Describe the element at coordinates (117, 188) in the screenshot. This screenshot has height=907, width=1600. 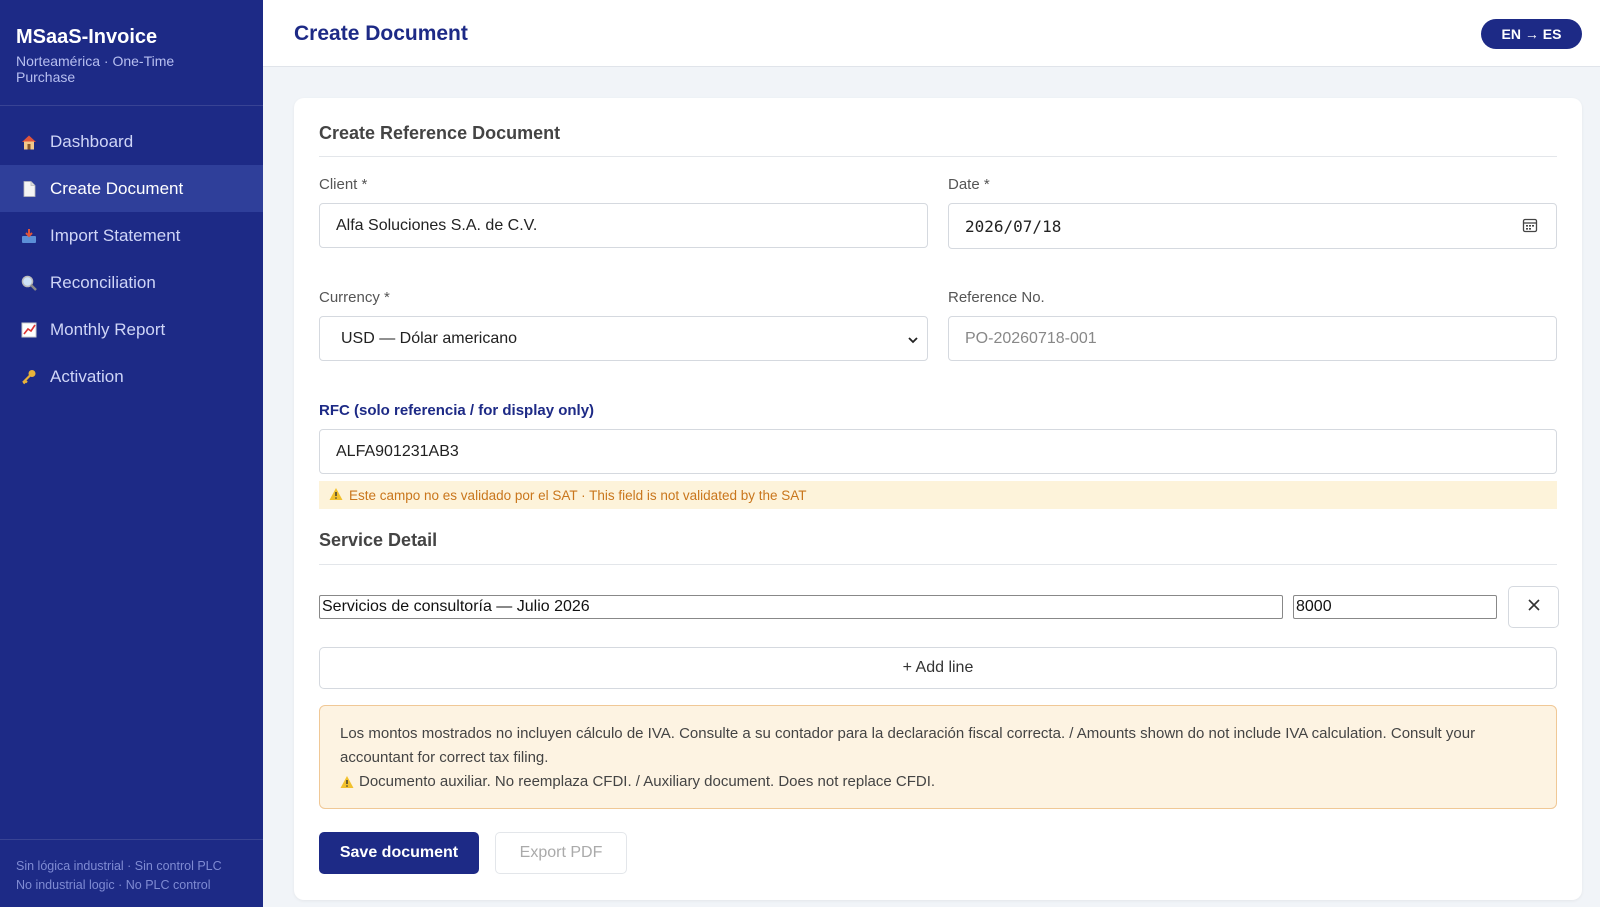
I see `sidebar-item-label: Create Document` at that location.